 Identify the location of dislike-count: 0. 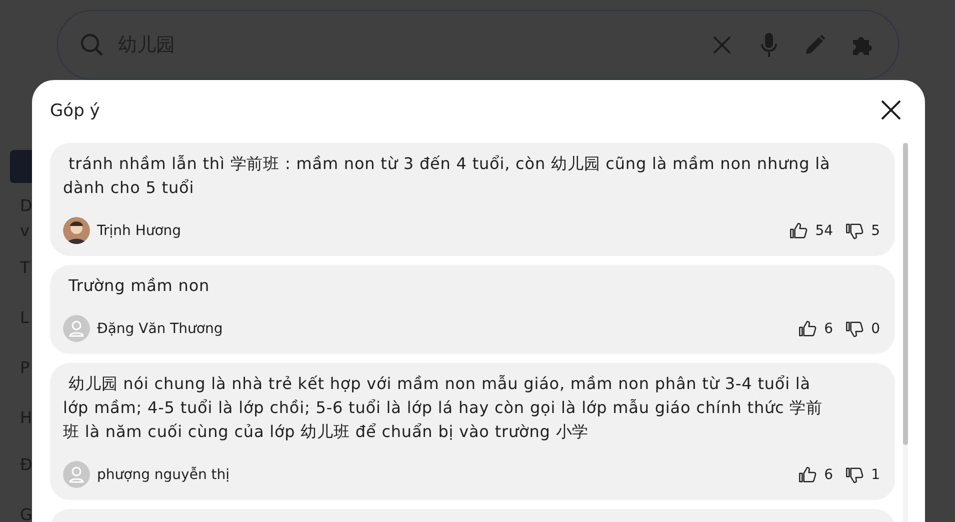
(875, 328).